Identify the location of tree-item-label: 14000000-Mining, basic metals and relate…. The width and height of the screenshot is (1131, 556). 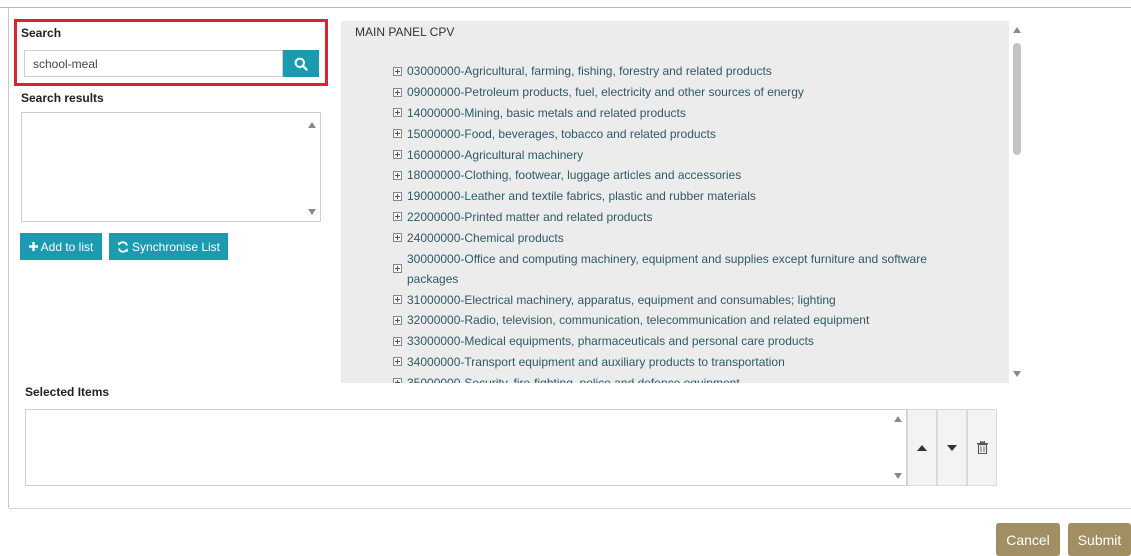
(546, 112).